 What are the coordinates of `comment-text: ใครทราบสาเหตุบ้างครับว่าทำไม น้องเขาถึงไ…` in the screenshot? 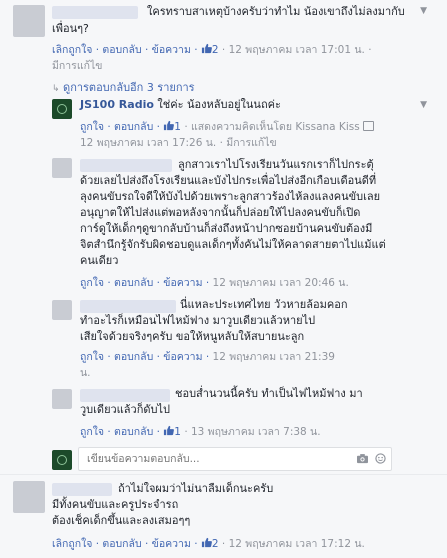 It's located at (276, 11).